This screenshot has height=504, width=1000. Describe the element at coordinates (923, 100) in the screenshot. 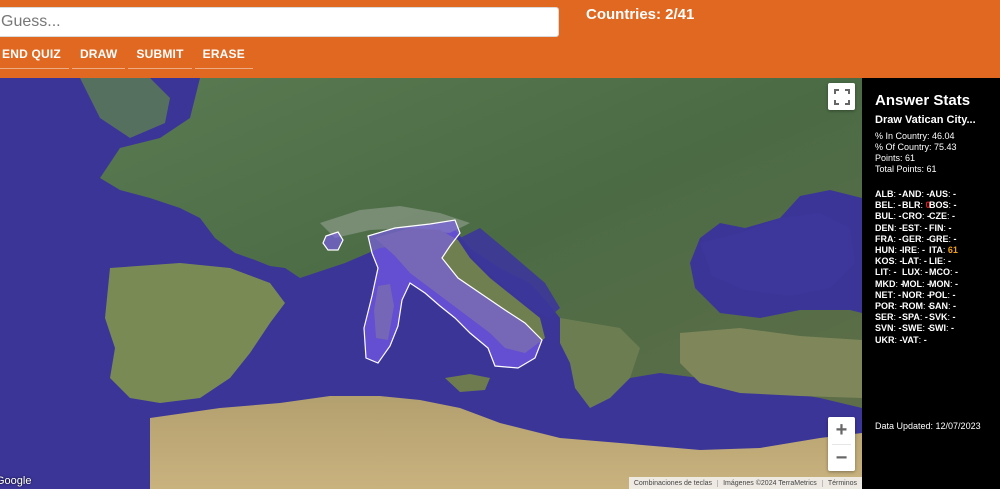

I see `panel-title: Answer Stats` at that location.